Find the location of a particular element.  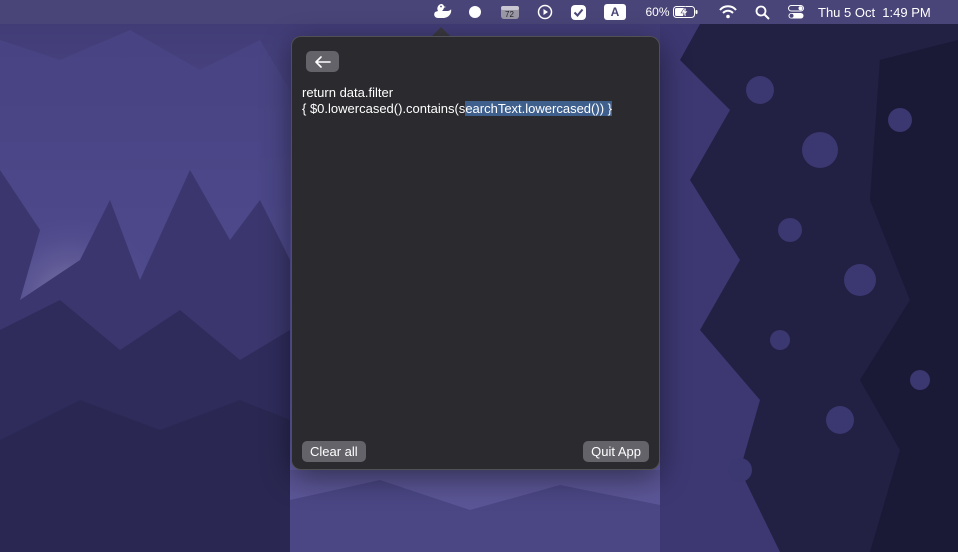

back-arrow-icon is located at coordinates (322, 61).